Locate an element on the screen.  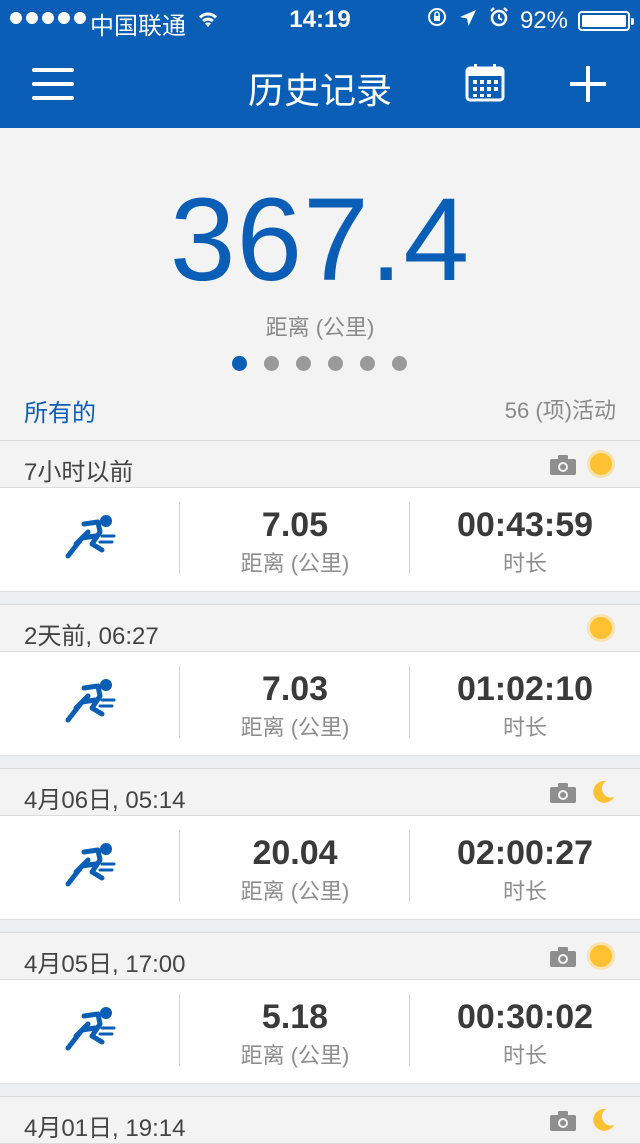
entry-date: 4月05日, 17:00 is located at coordinates (105, 964).